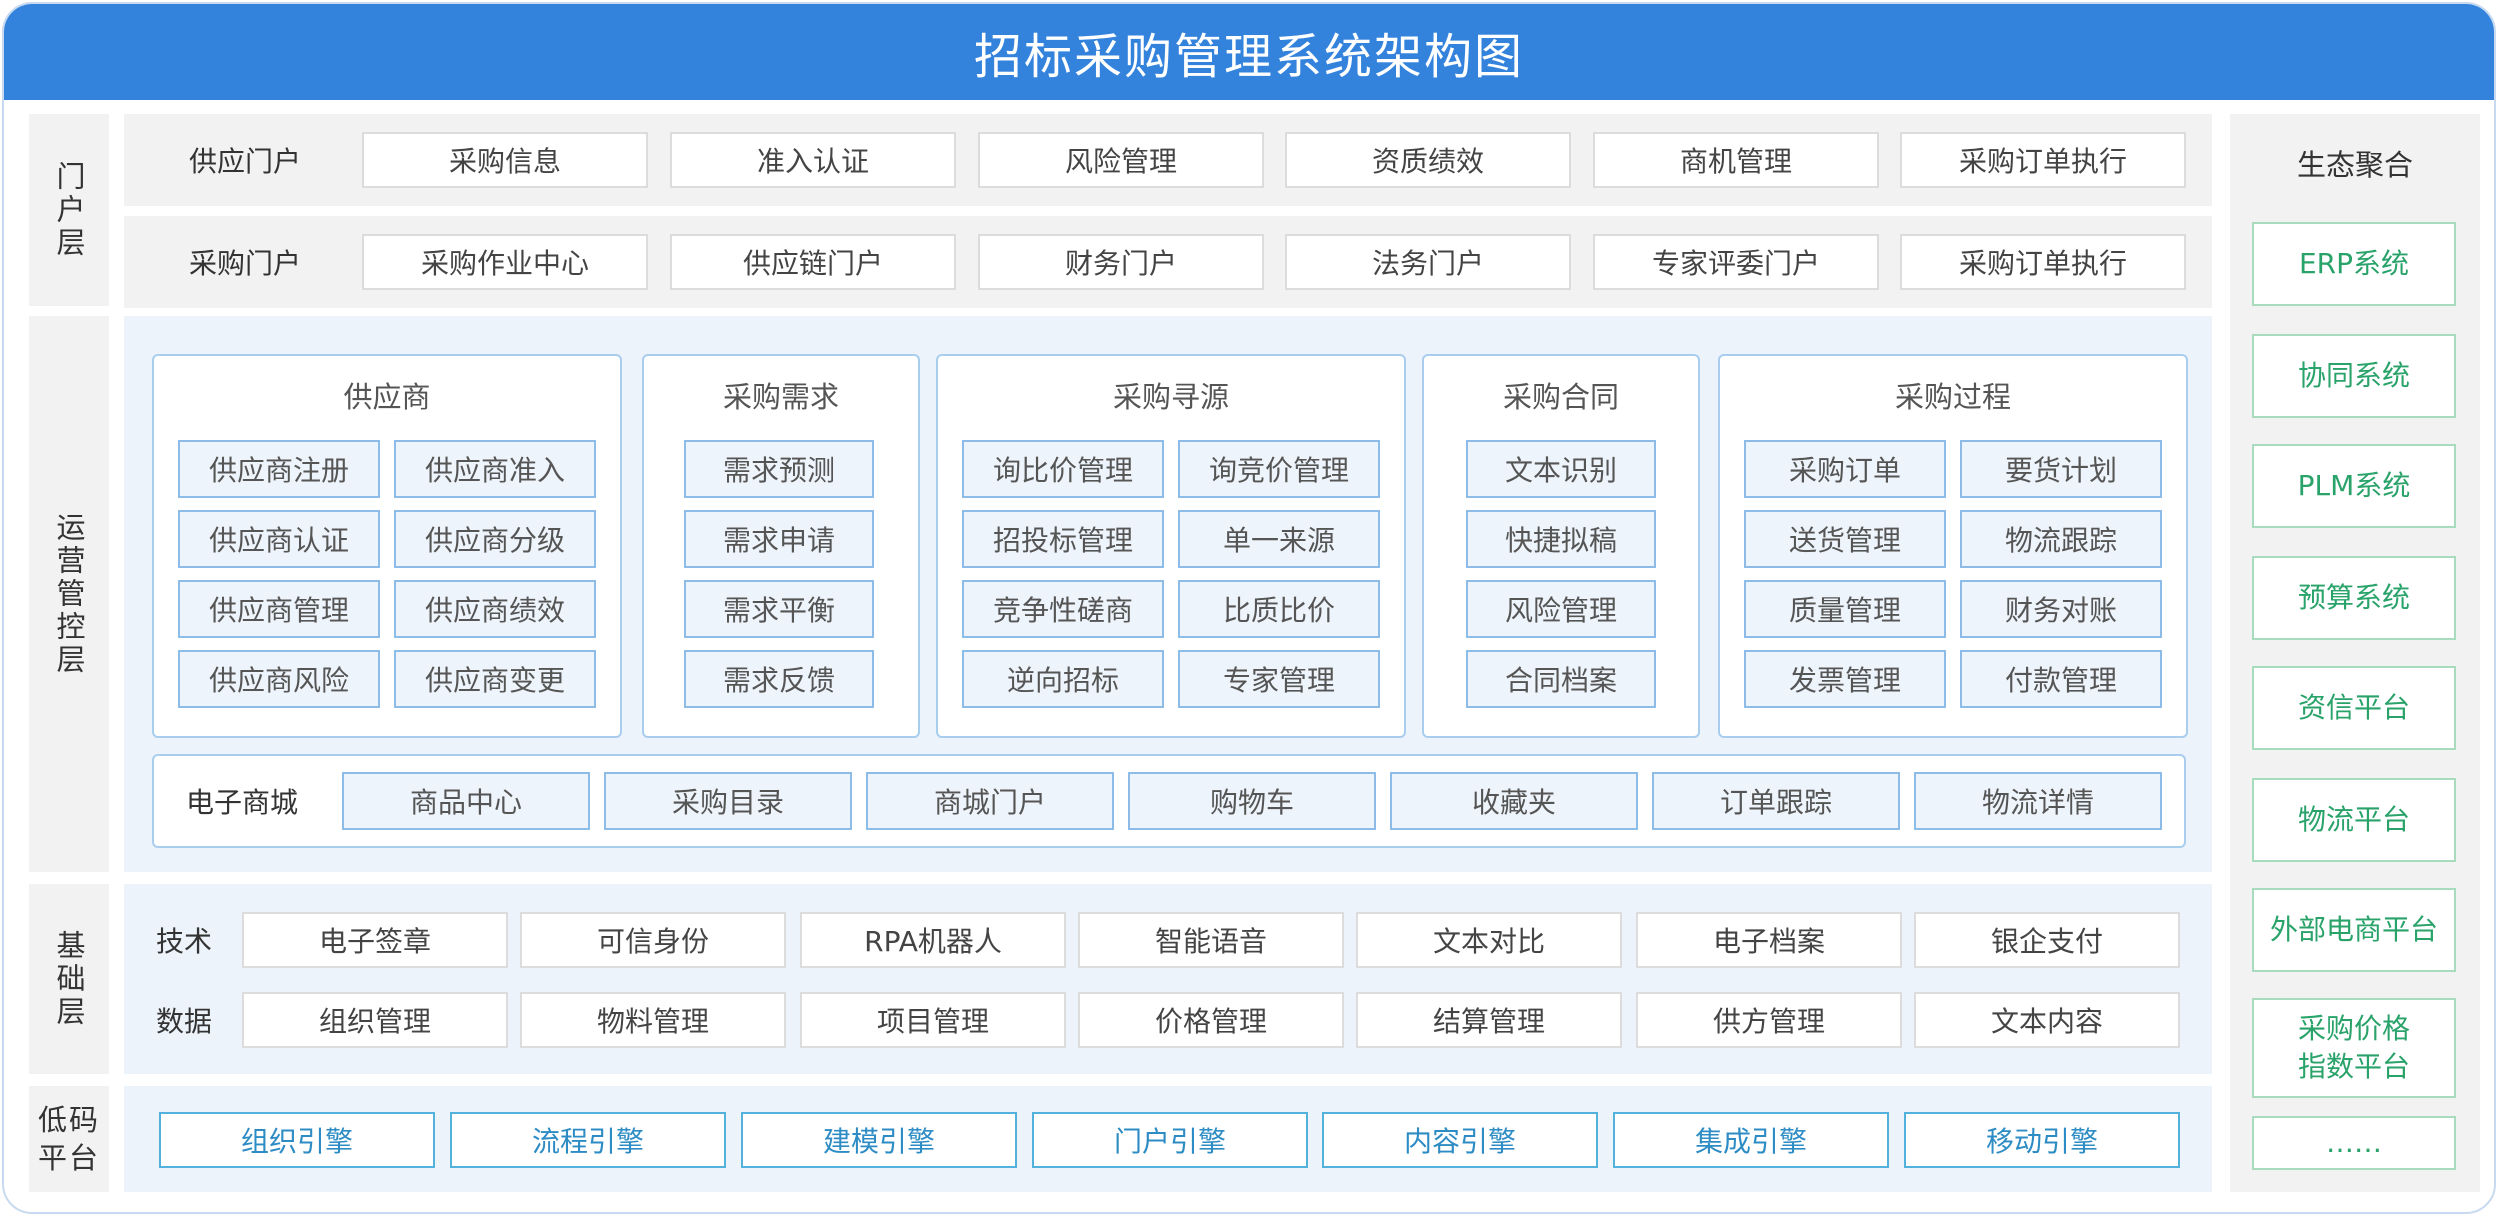 The width and height of the screenshot is (2500, 1217). What do you see at coordinates (1561, 679) in the screenshot?
I see `ops-group-item: 合同档案` at bounding box center [1561, 679].